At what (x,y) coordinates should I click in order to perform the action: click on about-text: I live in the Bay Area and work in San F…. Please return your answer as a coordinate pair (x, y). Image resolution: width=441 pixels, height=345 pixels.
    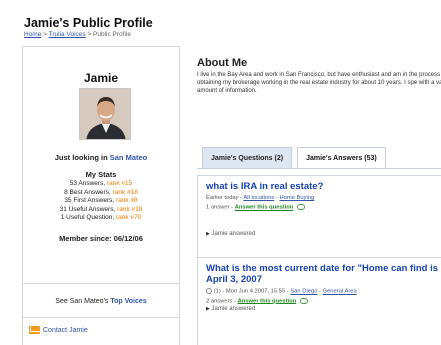
    Looking at the image, I should click on (319, 83).